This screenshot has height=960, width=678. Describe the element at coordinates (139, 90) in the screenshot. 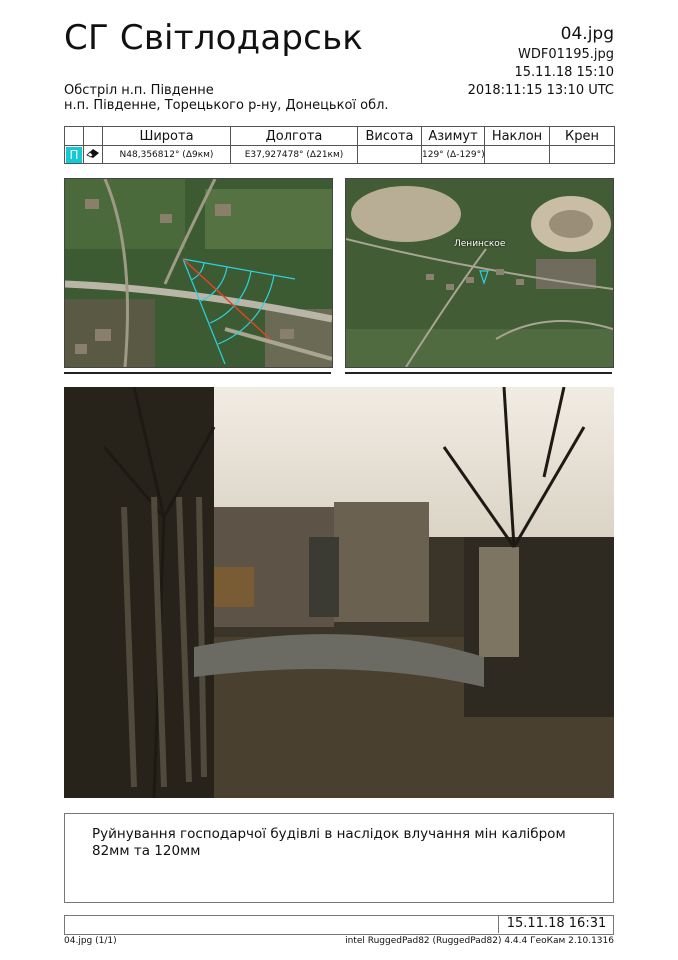

I see `subtitle-event: Обстріл н.п. Південне` at that location.